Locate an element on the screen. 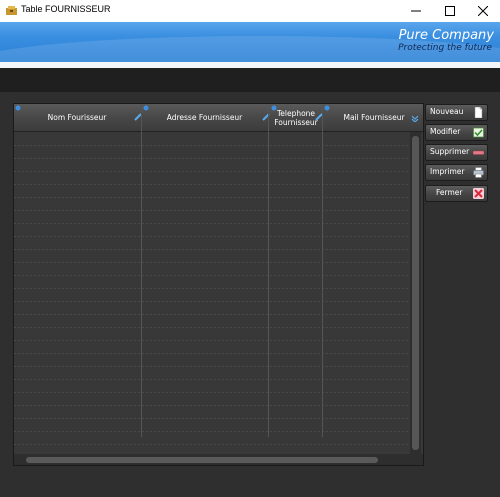  column-header-adresse: Adresse Fournisseur is located at coordinates (204, 117).